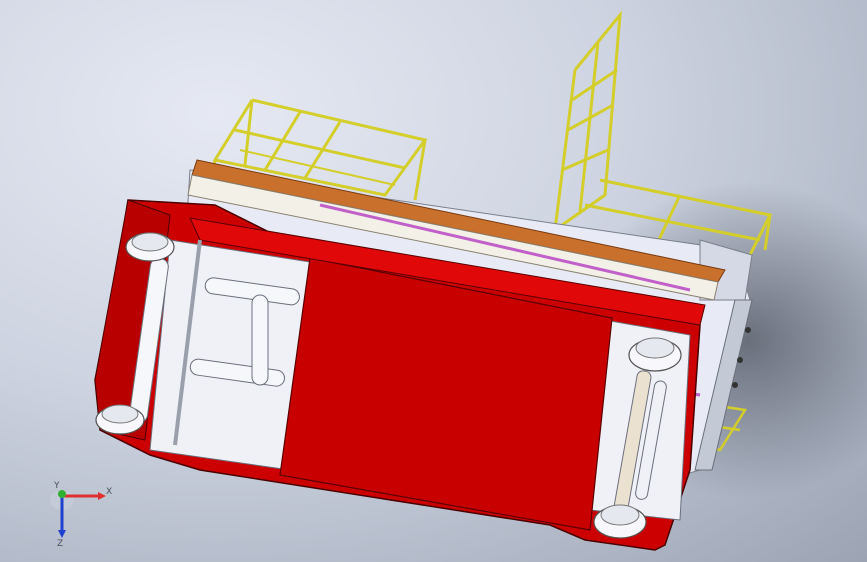 The height and width of the screenshot is (562, 867). What do you see at coordinates (56, 486) in the screenshot?
I see `y-axis-label: Y` at bounding box center [56, 486].